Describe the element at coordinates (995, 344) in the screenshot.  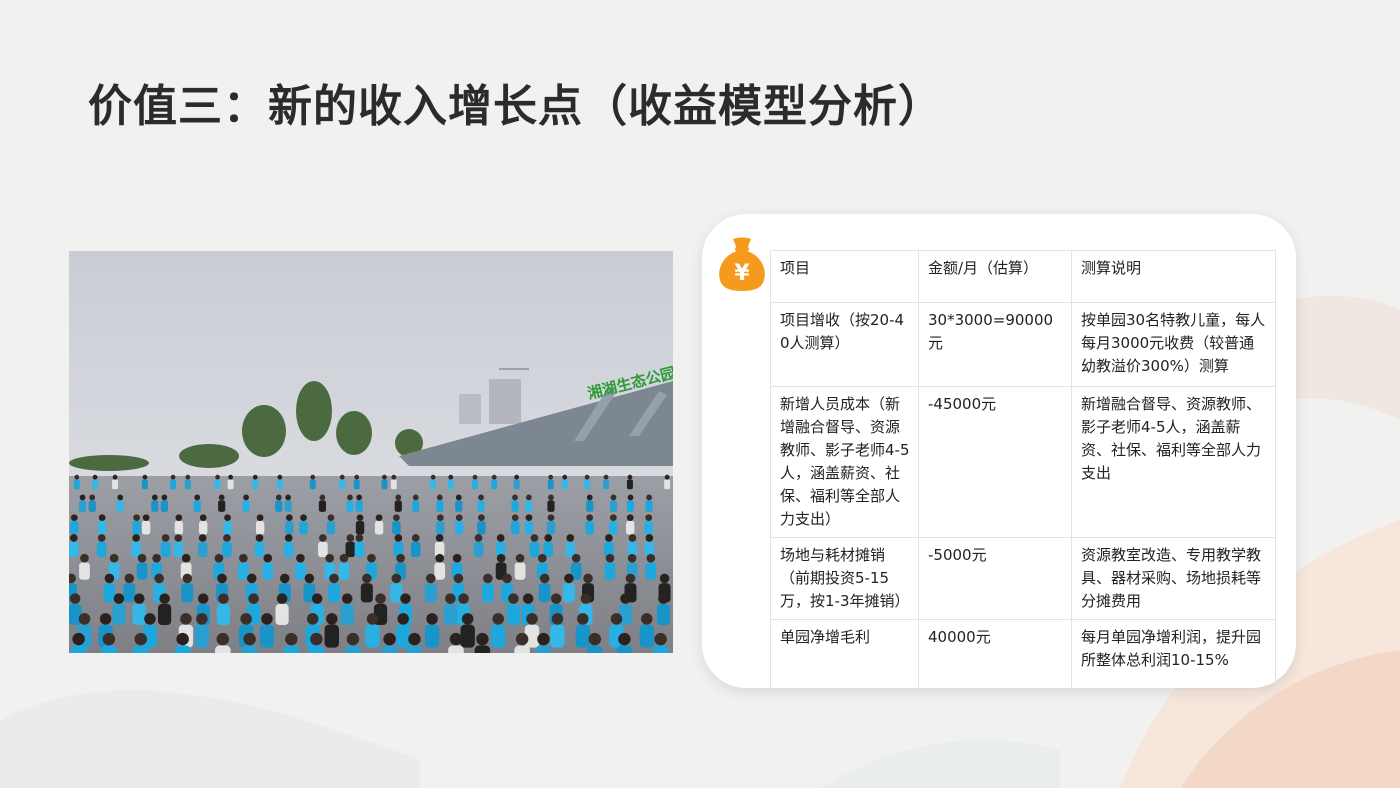
I see `row-amount: 30*3000=90000元` at that location.